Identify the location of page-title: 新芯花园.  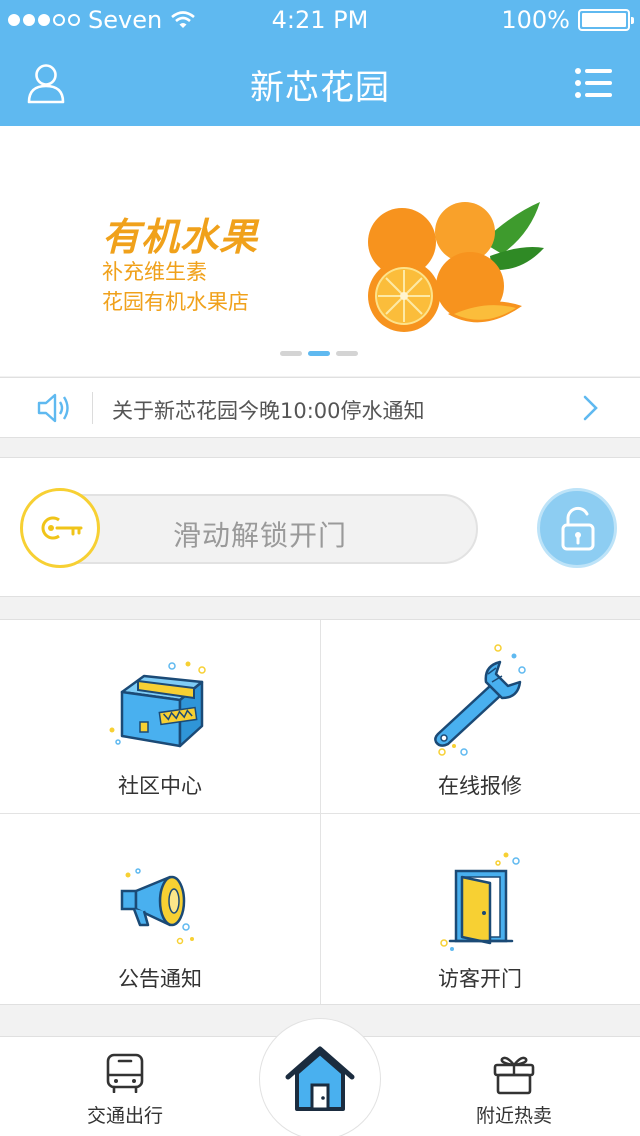
(320, 88).